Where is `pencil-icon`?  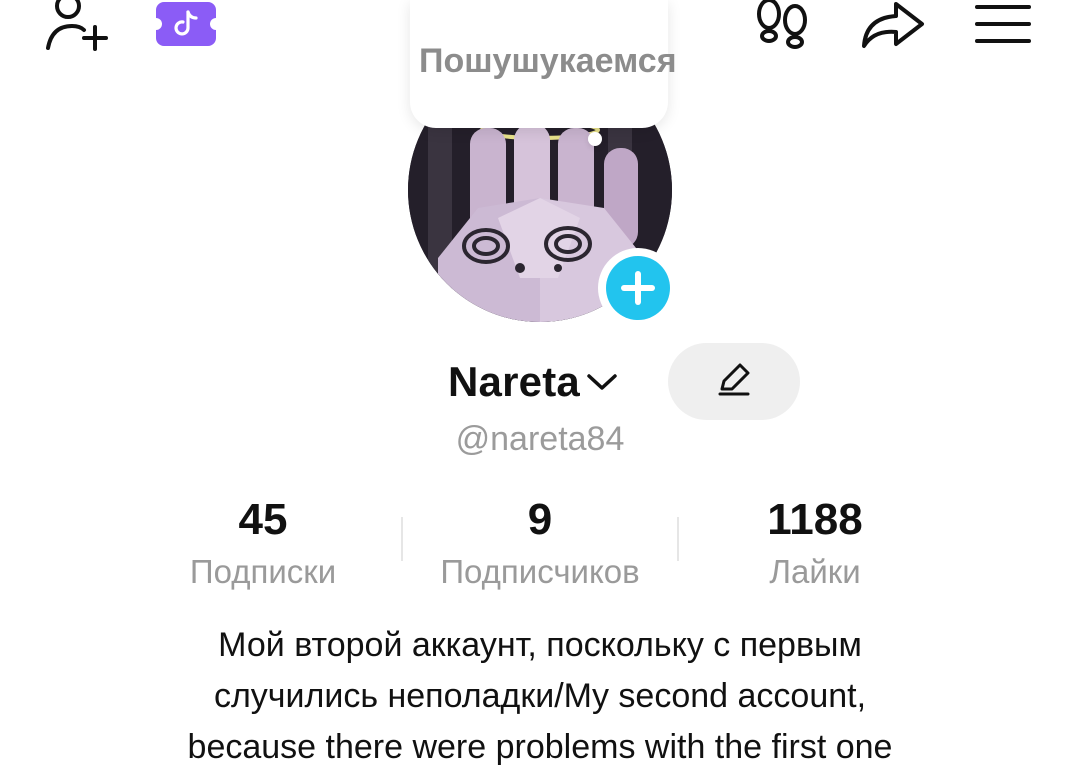 pencil-icon is located at coordinates (734, 381).